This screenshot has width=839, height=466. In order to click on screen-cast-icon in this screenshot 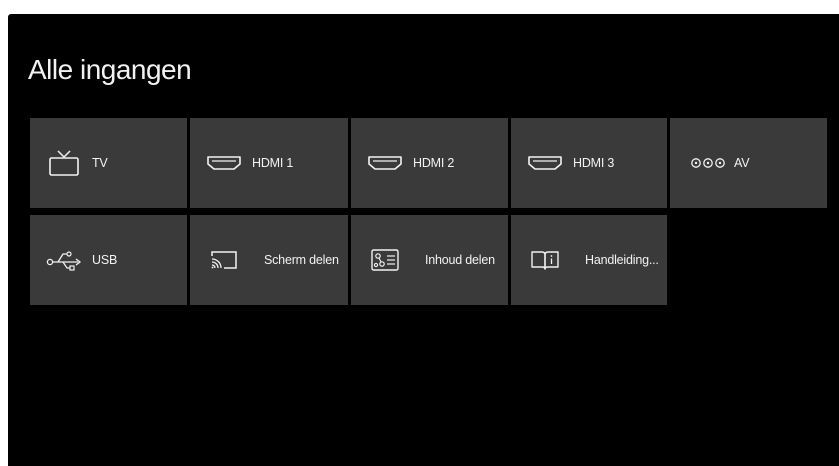, I will do `click(224, 260)`.